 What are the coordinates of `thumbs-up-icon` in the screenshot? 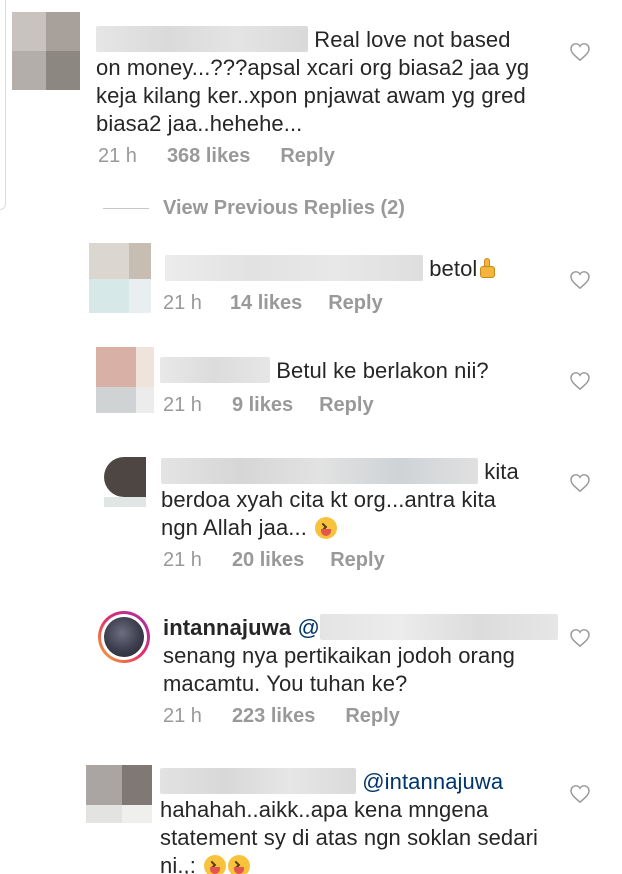 It's located at (487, 268).